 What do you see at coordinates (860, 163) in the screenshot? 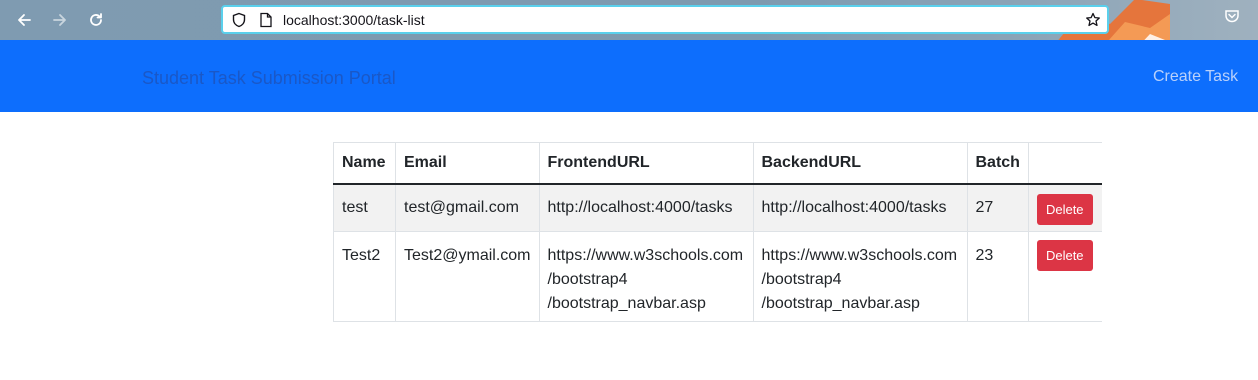
I see `header-backend-url: BackendURL` at bounding box center [860, 163].